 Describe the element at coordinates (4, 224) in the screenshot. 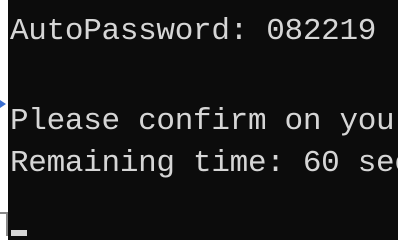

I see `edge-bracket` at that location.